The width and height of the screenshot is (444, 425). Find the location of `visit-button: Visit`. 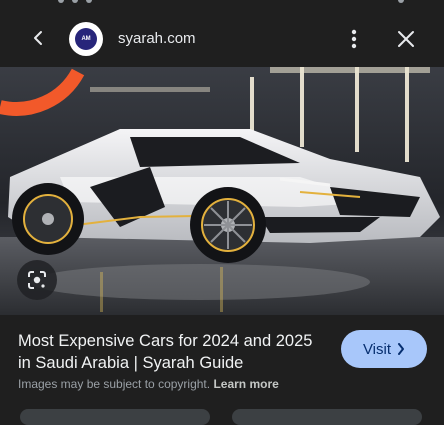

visit-button: Visit is located at coordinates (384, 349).